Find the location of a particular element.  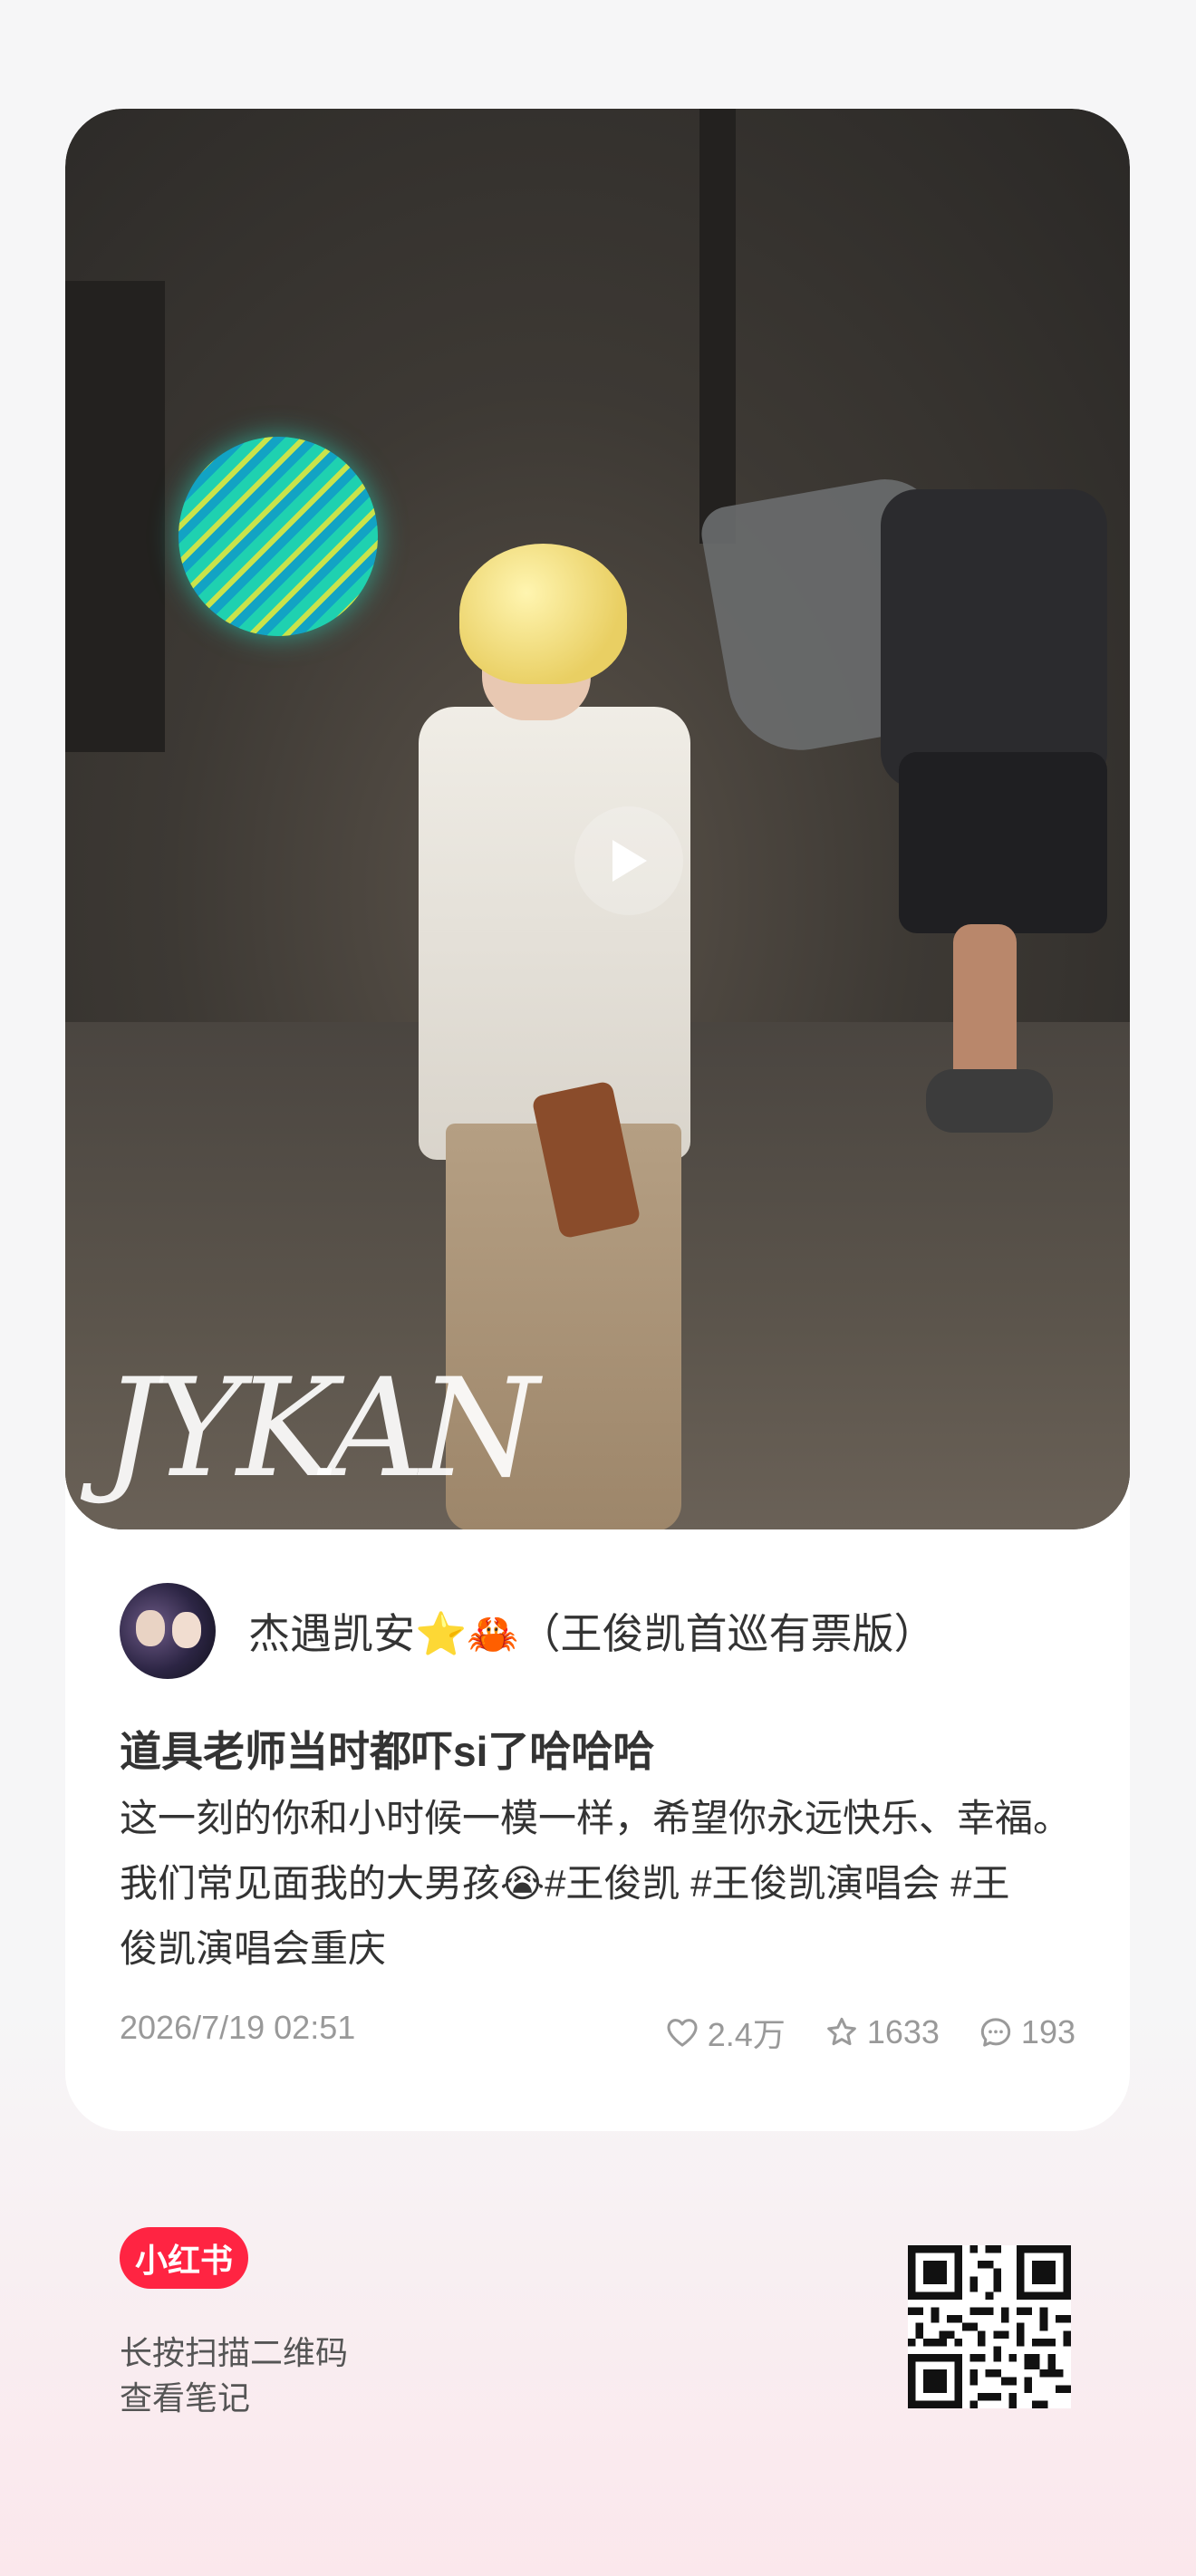

like-button: 2.4万 is located at coordinates (725, 2032).